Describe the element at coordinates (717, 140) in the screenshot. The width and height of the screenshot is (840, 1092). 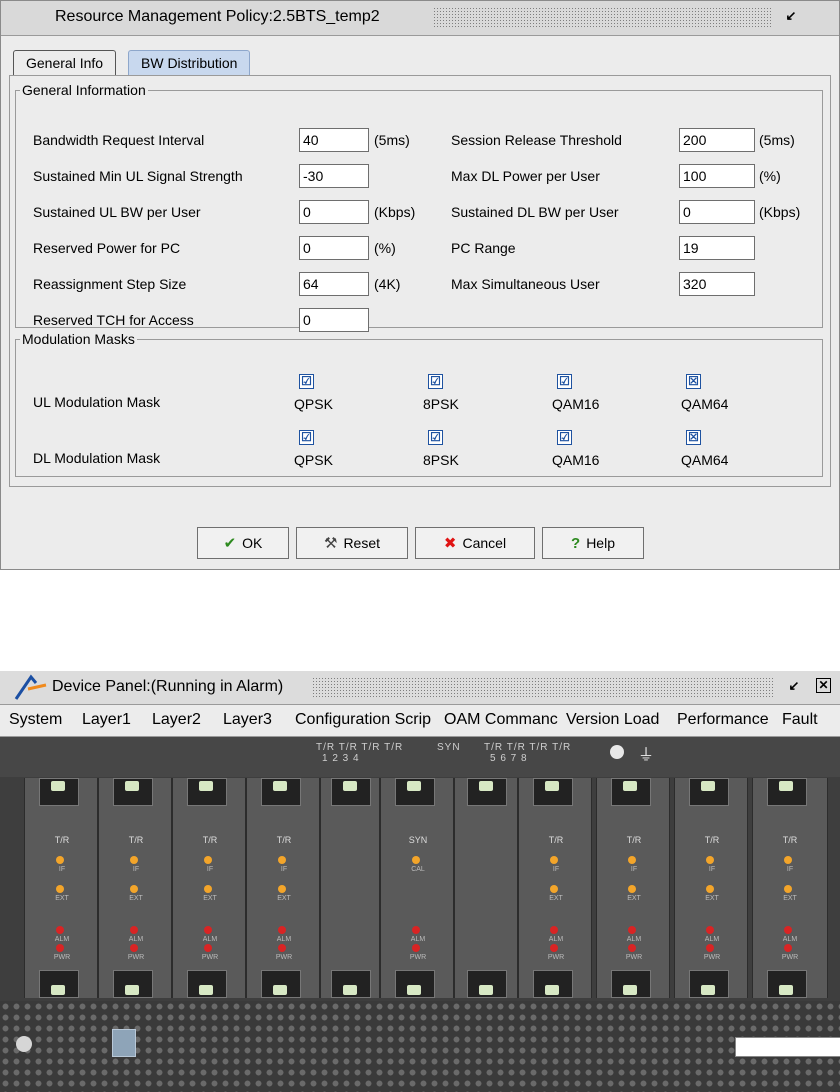
I see `session-release-input` at that location.